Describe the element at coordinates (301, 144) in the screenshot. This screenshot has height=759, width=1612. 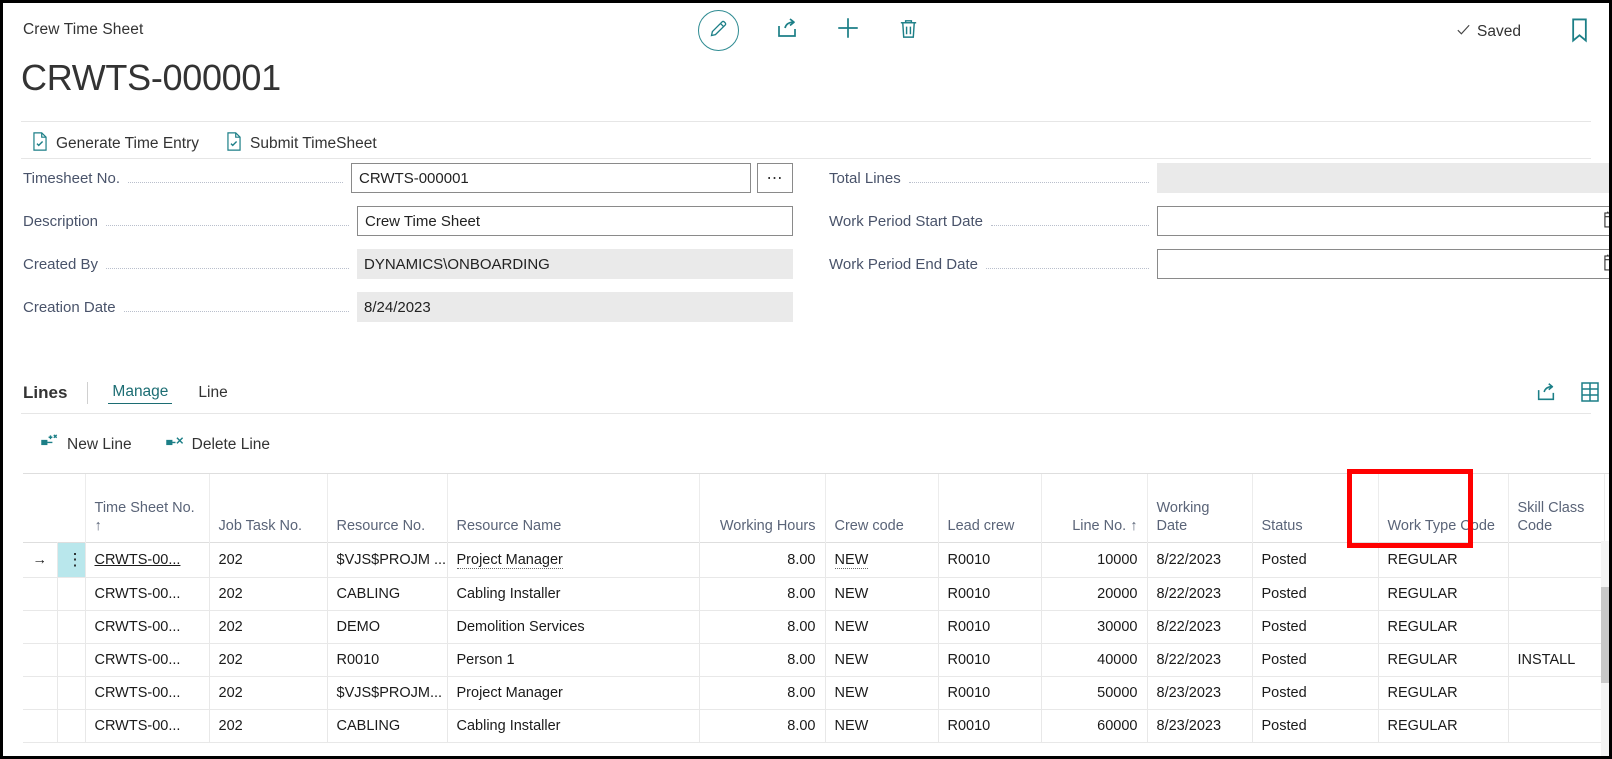
I see `submit-timesheet-button: Submit TimeSheet` at that location.